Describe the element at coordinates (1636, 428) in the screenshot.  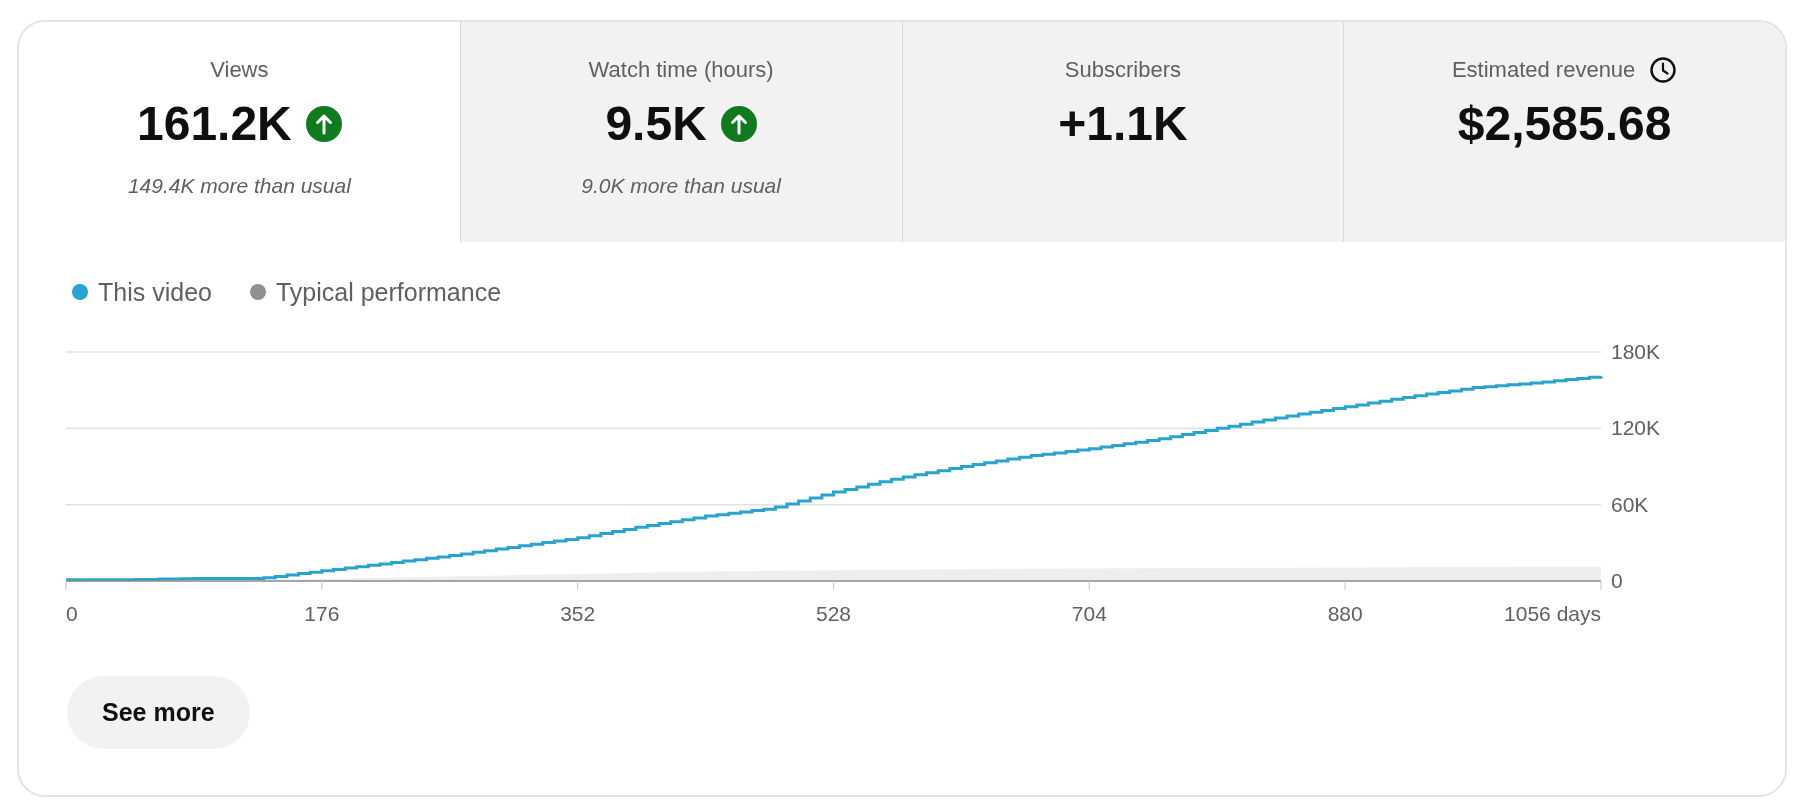
I see `y-axis-label: 120K` at that location.